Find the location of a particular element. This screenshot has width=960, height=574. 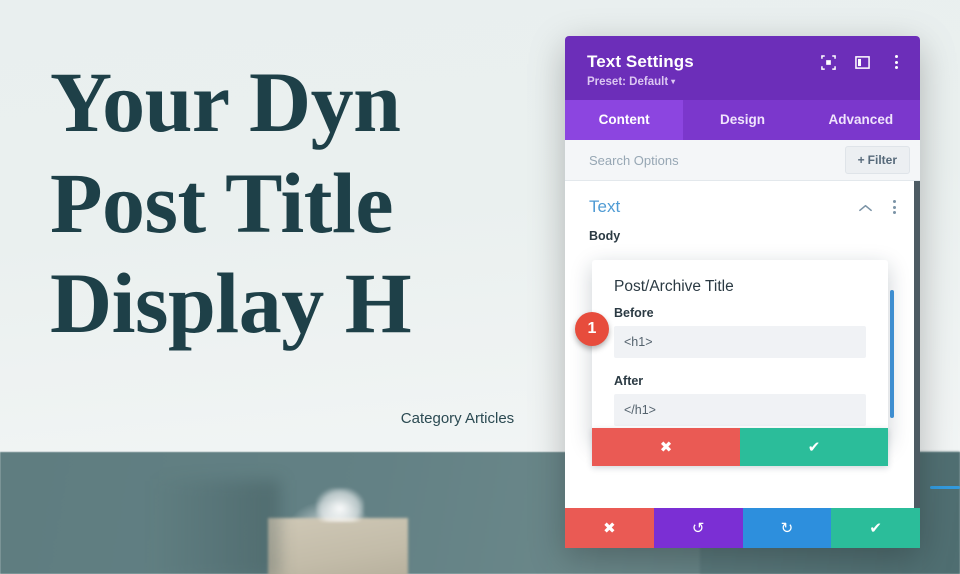

panel-layout-icon is located at coordinates (862, 62).